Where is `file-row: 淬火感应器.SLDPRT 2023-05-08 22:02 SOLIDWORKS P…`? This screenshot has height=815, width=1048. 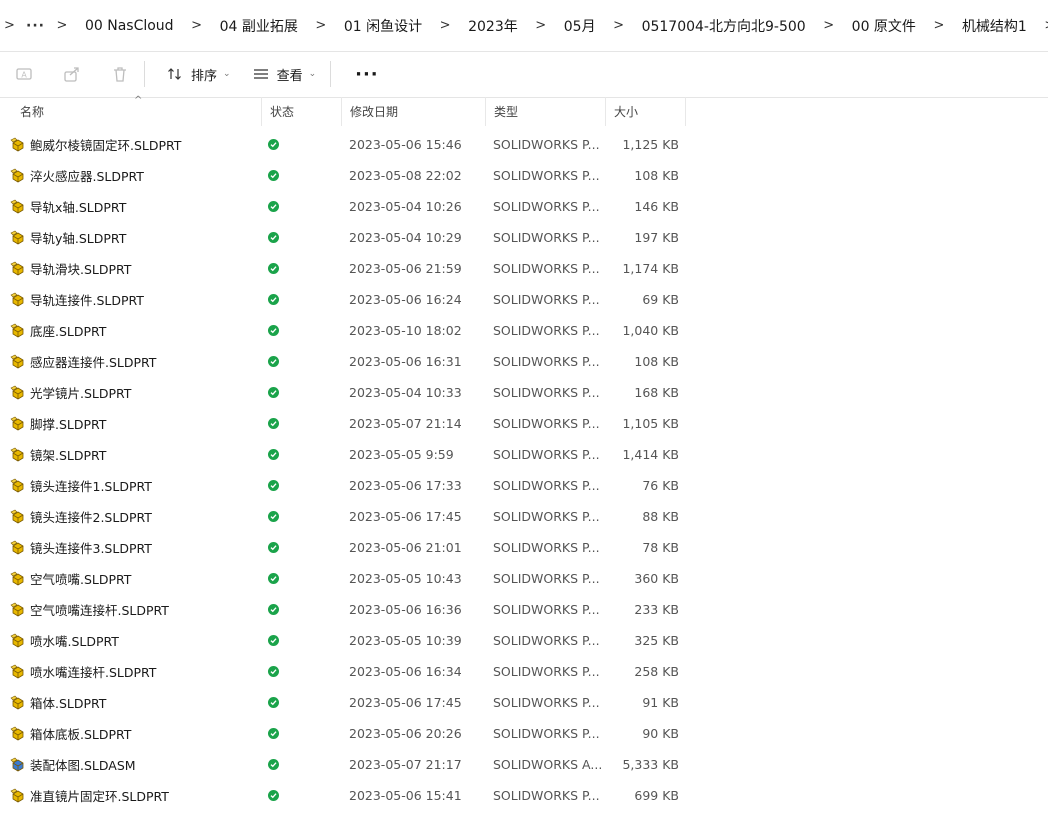 file-row: 淬火感应器.SLDPRT 2023-05-08 22:02 SOLIDWORKS P… is located at coordinates (343, 175).